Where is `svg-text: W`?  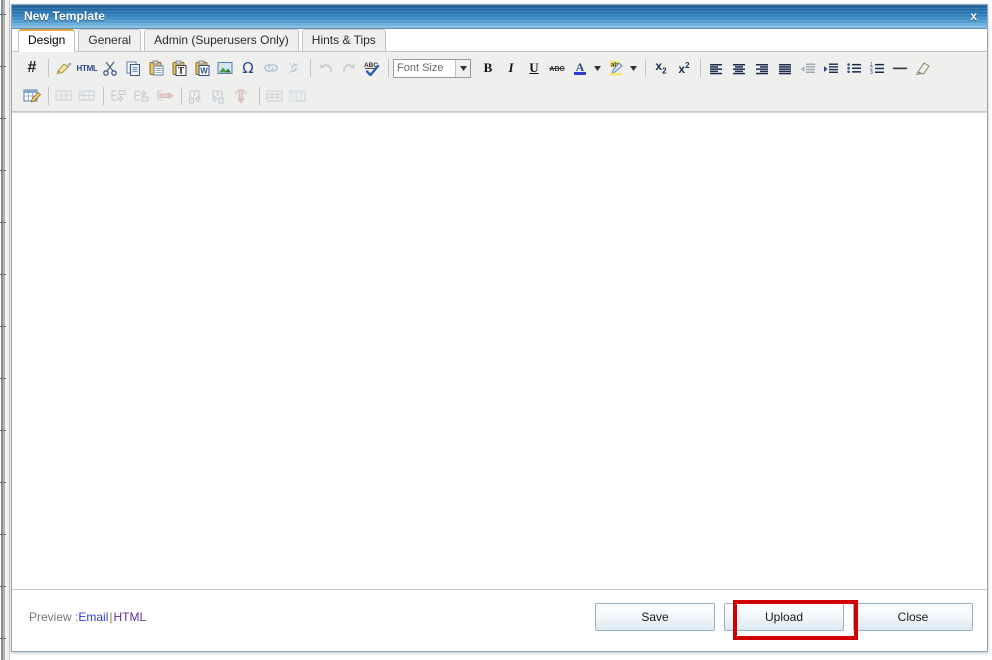
svg-text: W is located at coordinates (204, 71).